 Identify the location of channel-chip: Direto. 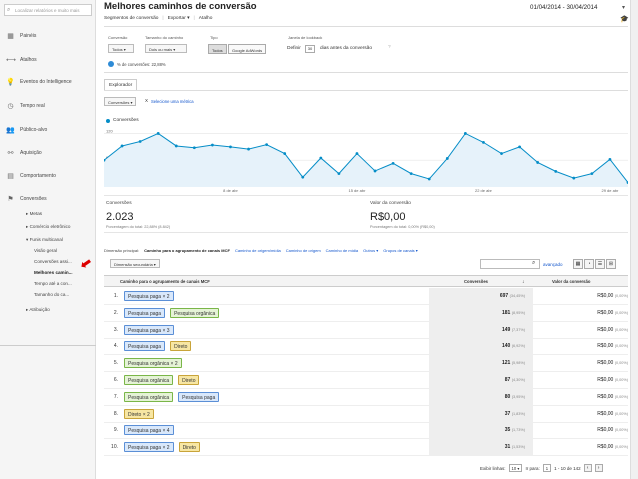
(189, 447).